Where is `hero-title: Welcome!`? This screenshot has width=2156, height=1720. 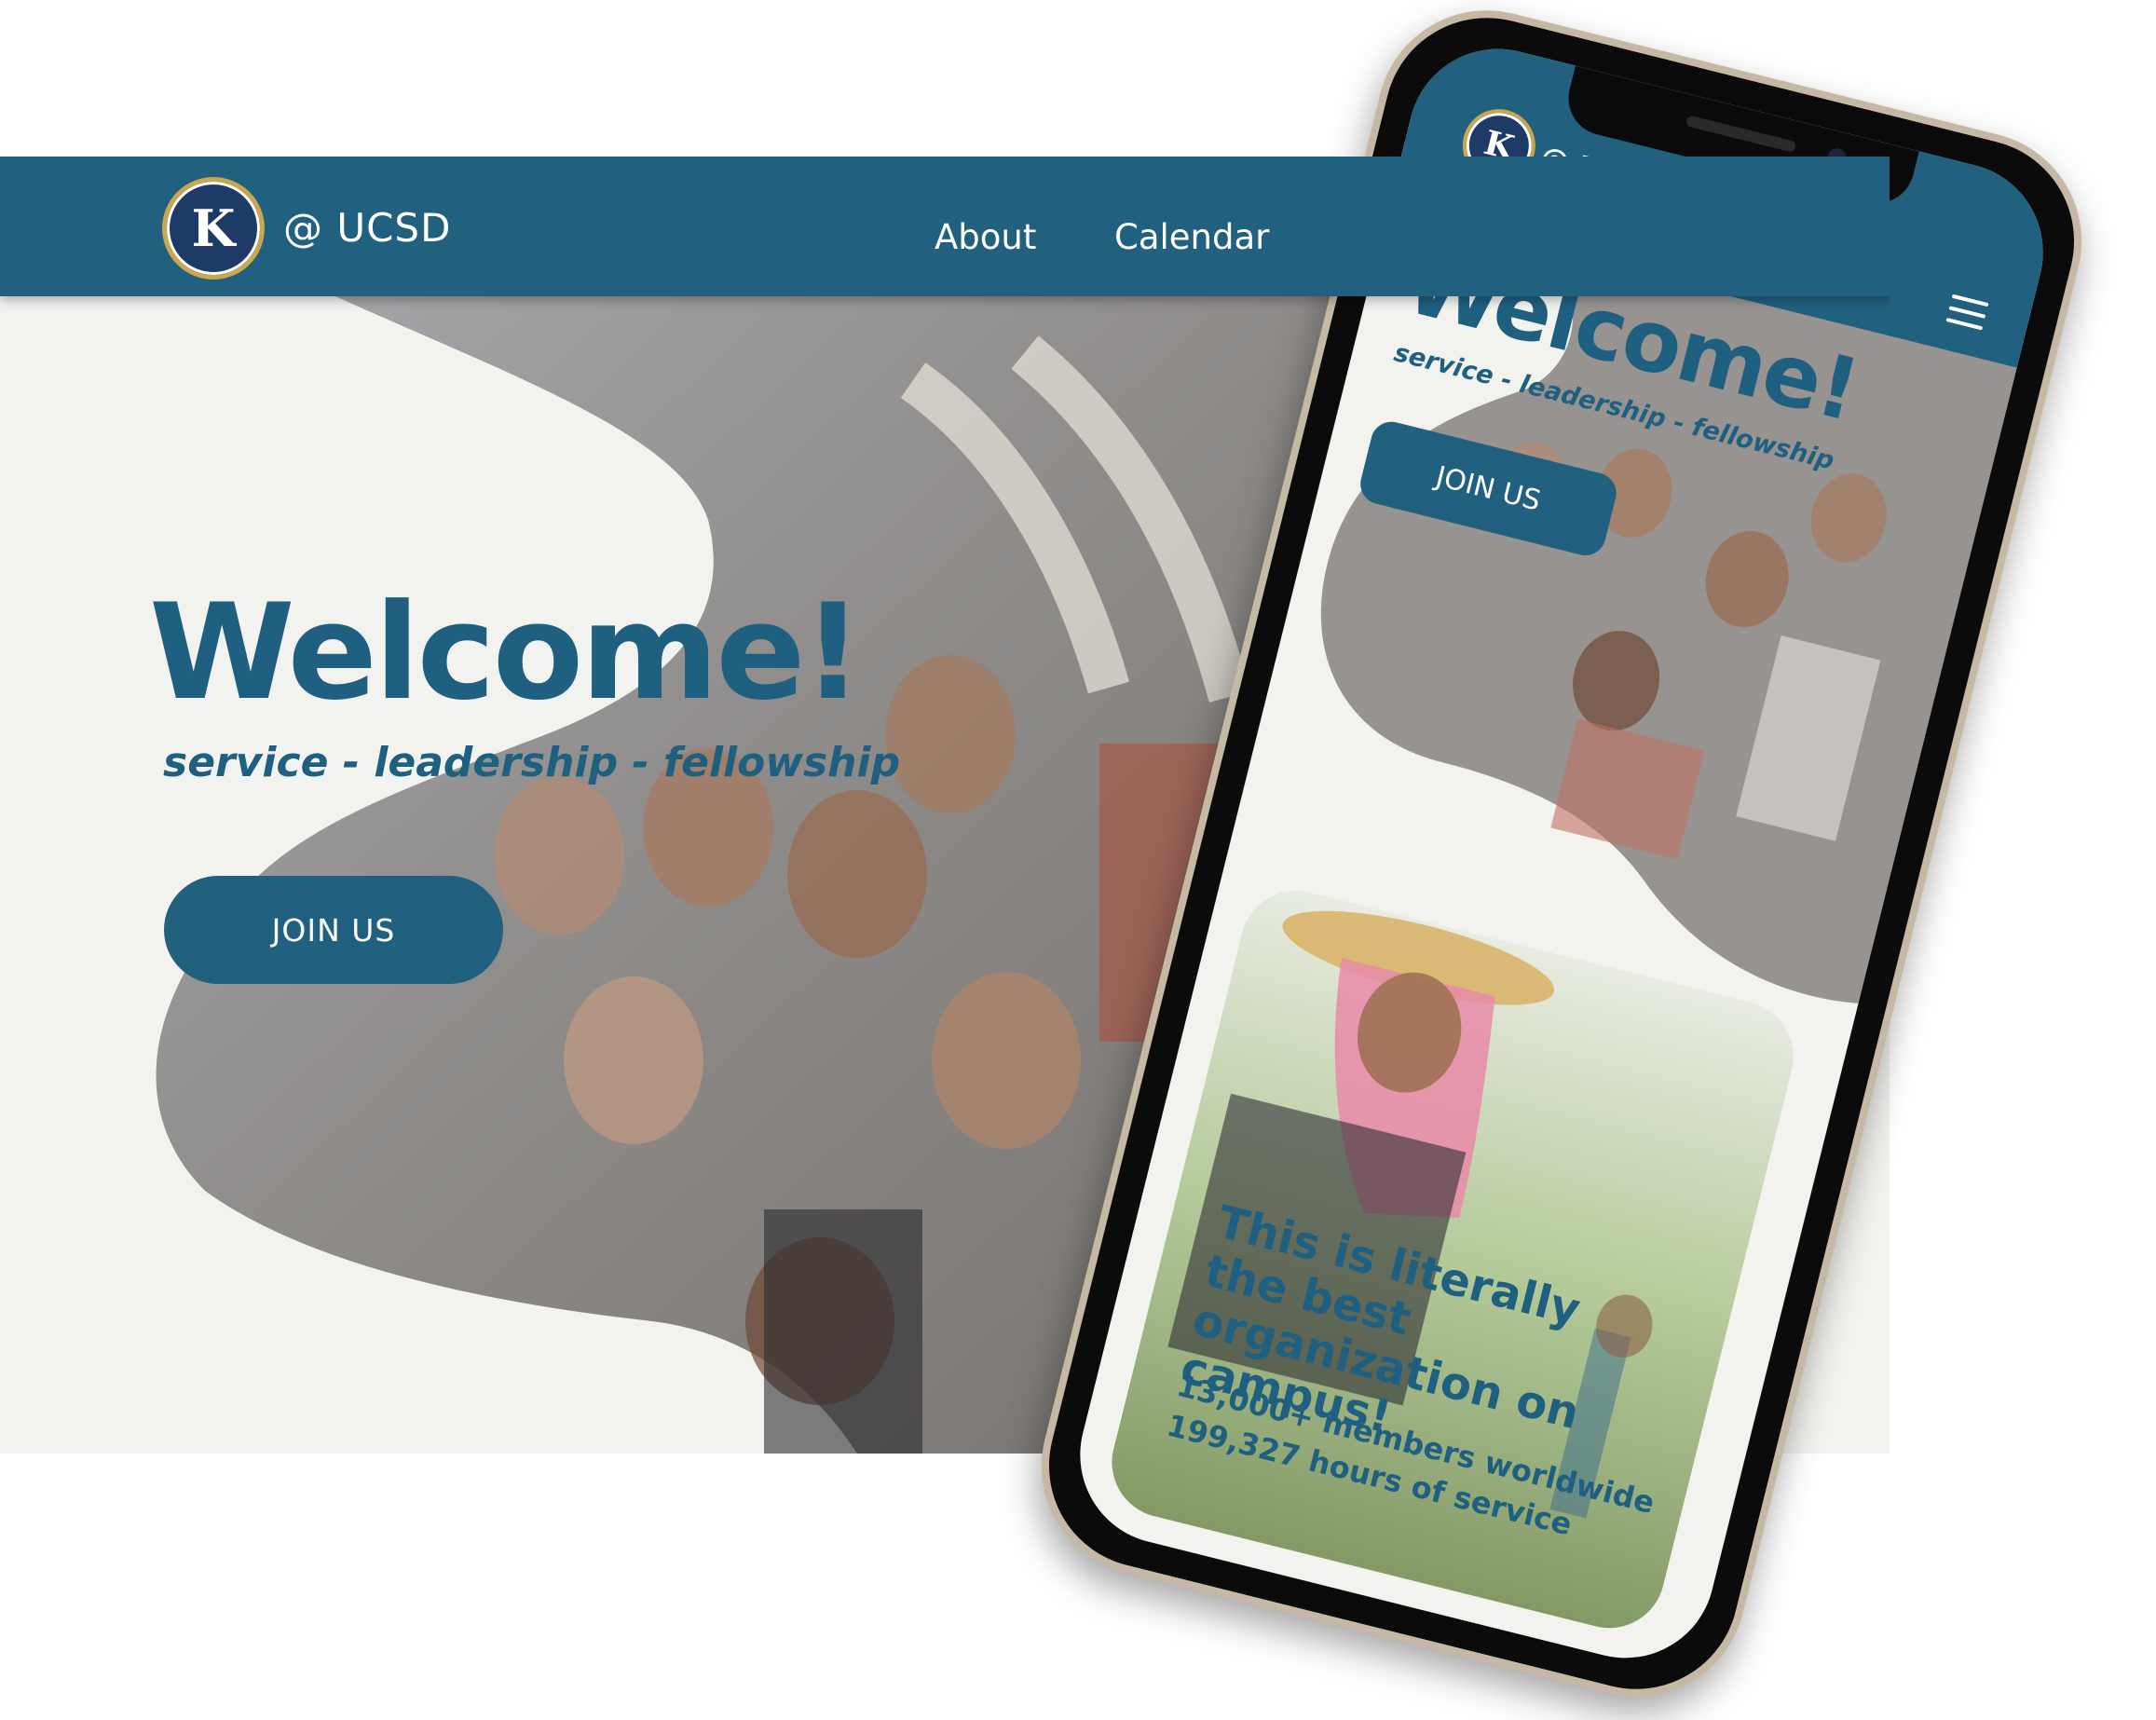
hero-title: Welcome! is located at coordinates (506, 653).